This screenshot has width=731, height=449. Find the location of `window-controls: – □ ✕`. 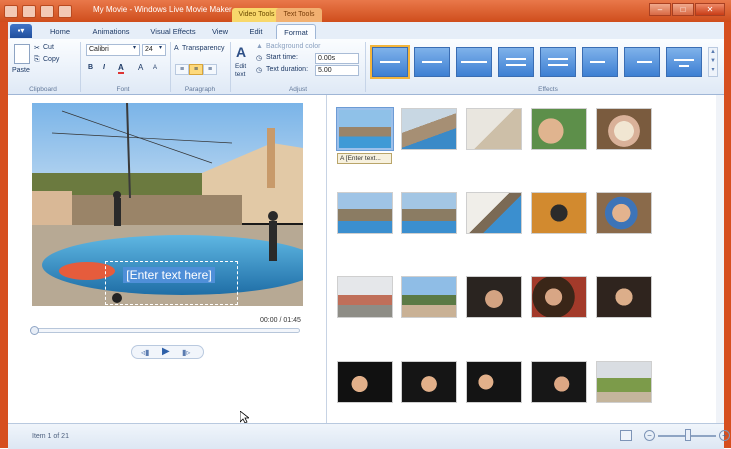

window-controls: – □ ✕ is located at coordinates (687, 9).